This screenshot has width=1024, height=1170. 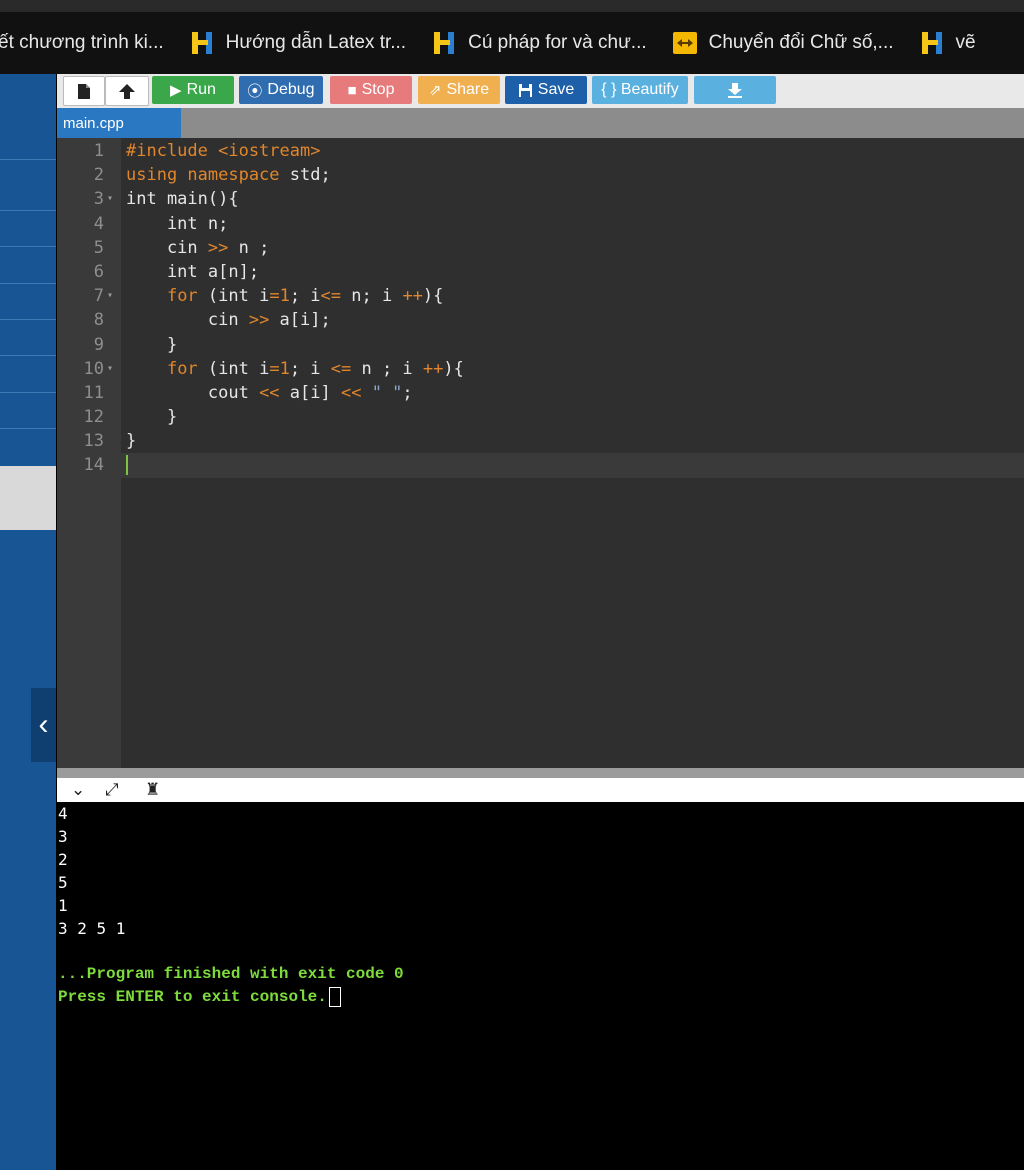 I want to click on code-line: 2 using namespace std;, so click(x=540, y=175).